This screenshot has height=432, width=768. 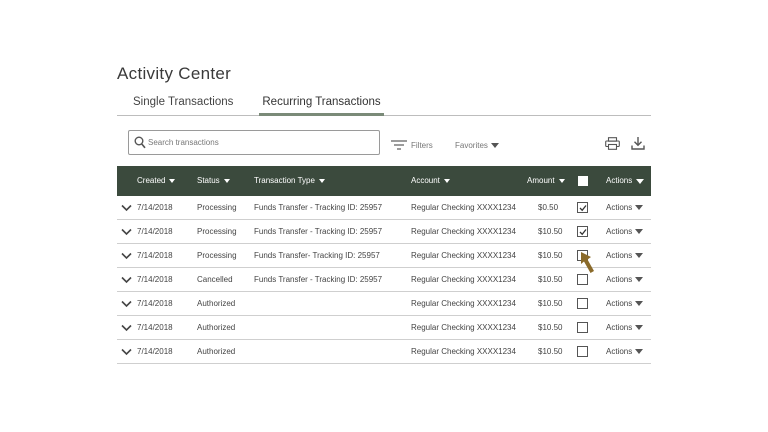 What do you see at coordinates (262, 142) in the screenshot?
I see `search-input` at bounding box center [262, 142].